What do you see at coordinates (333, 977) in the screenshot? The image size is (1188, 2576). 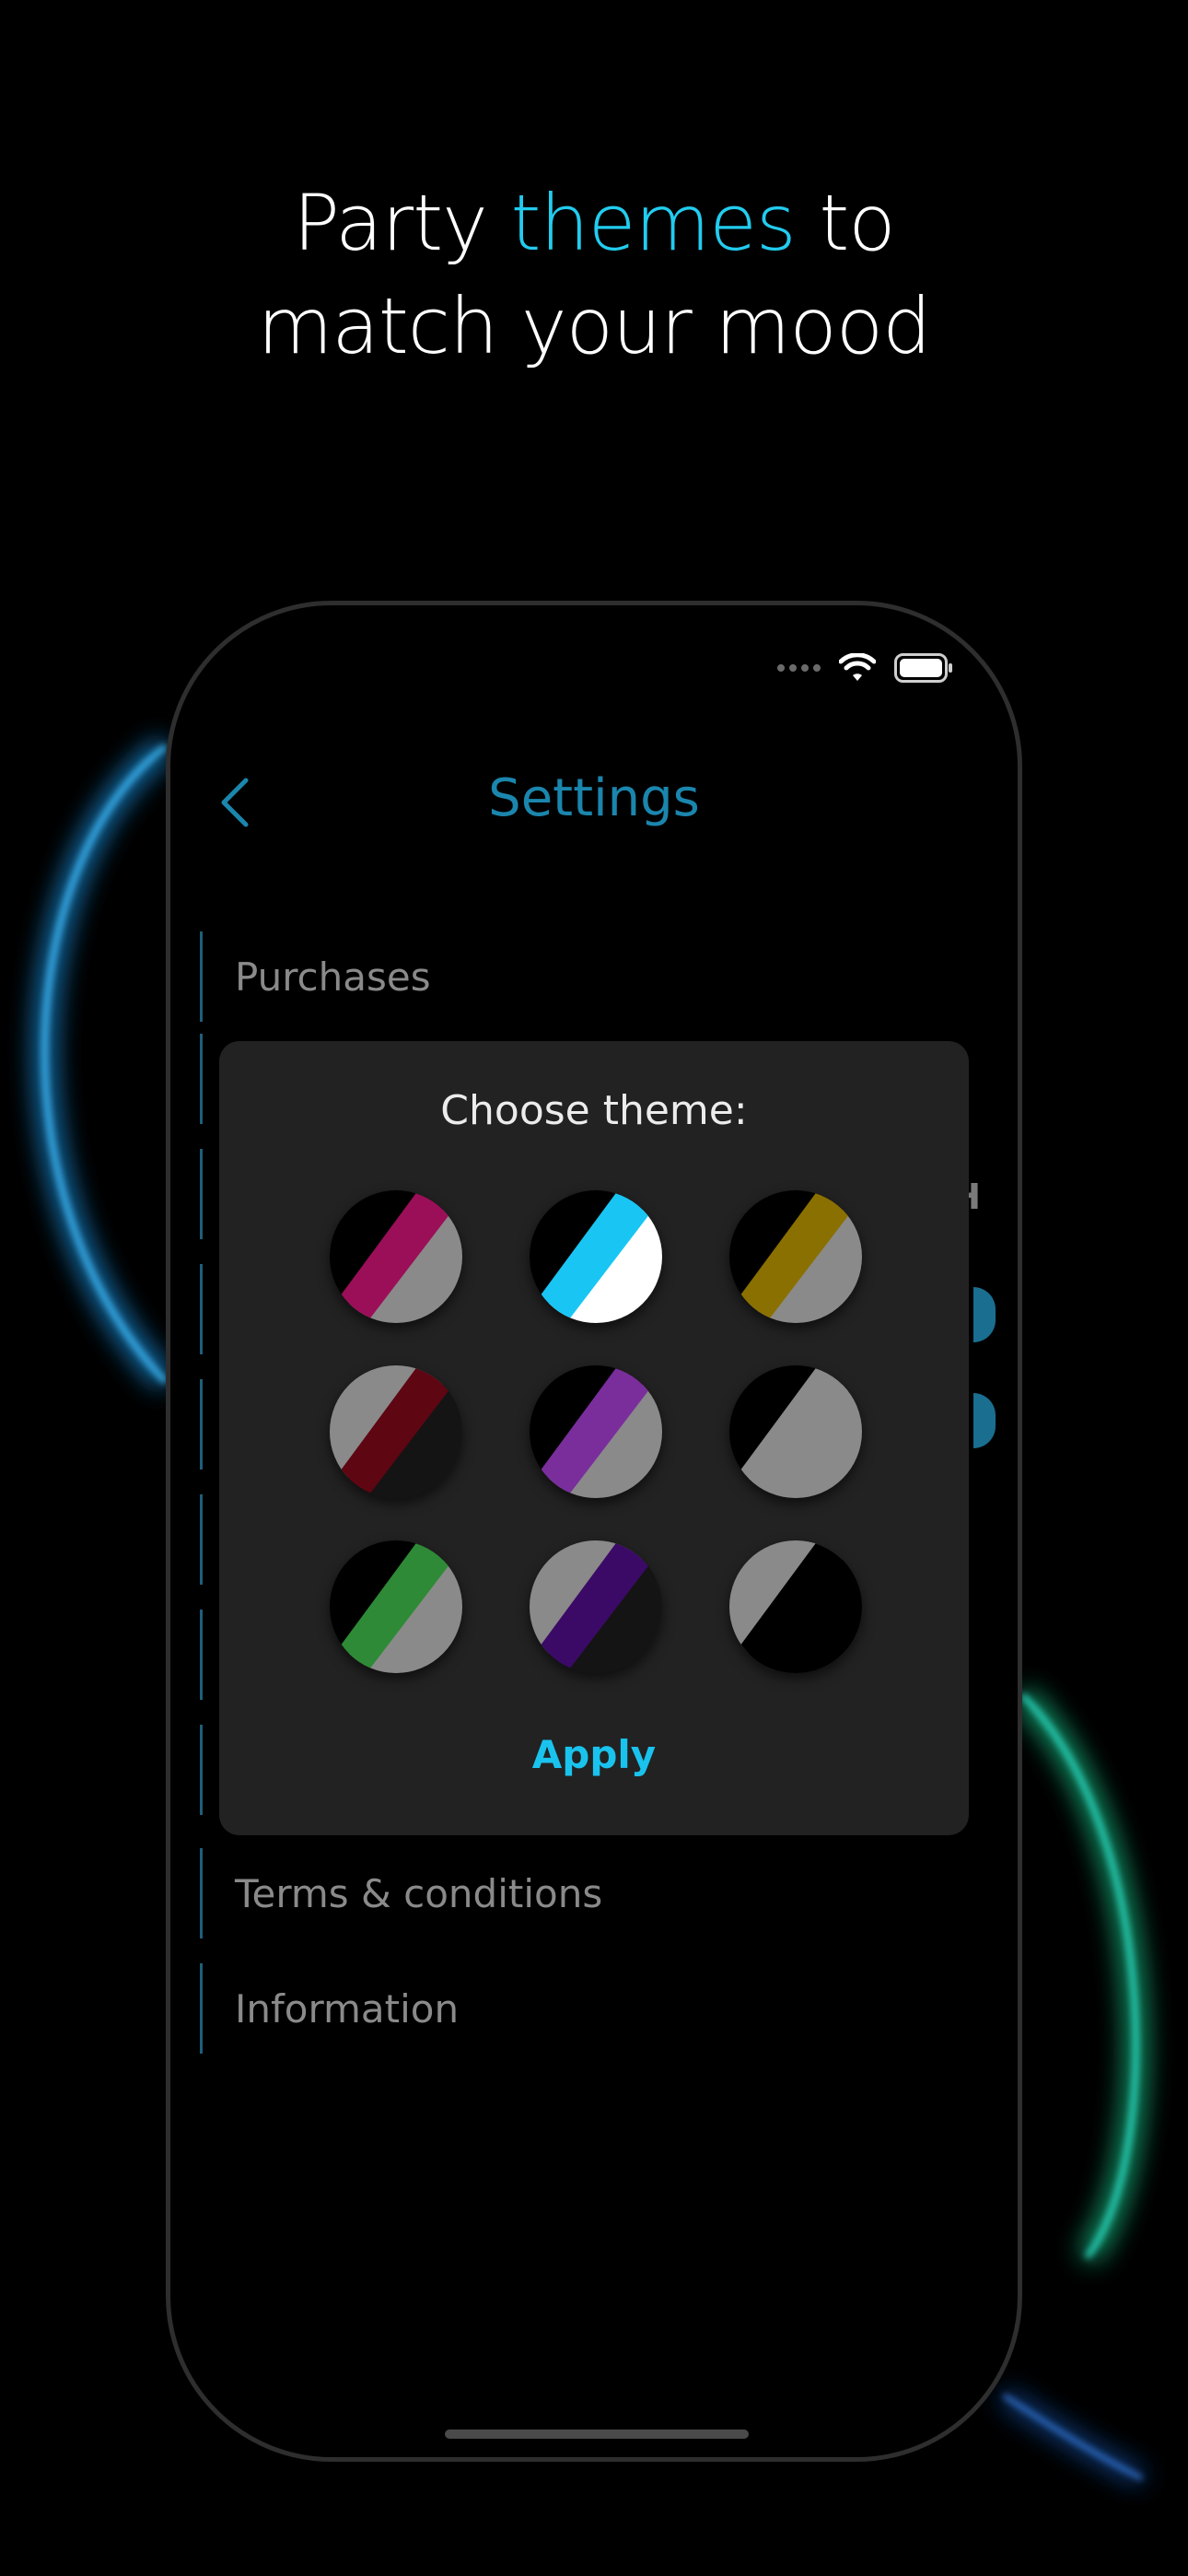 I see `settings-item-label: Purchases` at bounding box center [333, 977].